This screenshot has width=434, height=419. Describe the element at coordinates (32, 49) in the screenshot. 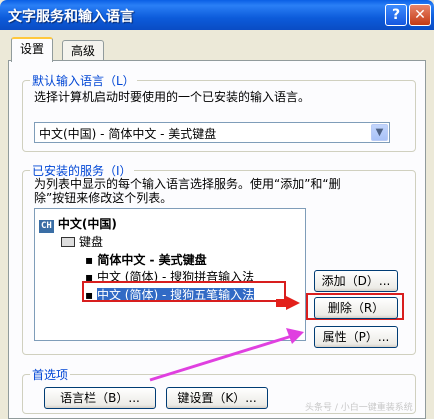

I see `tab-settings: 设置` at that location.